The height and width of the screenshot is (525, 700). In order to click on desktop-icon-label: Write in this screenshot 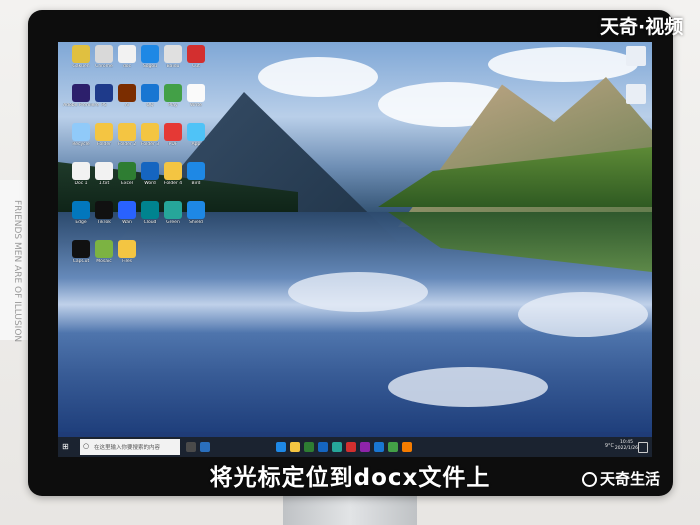, I will do `click(196, 105)`.